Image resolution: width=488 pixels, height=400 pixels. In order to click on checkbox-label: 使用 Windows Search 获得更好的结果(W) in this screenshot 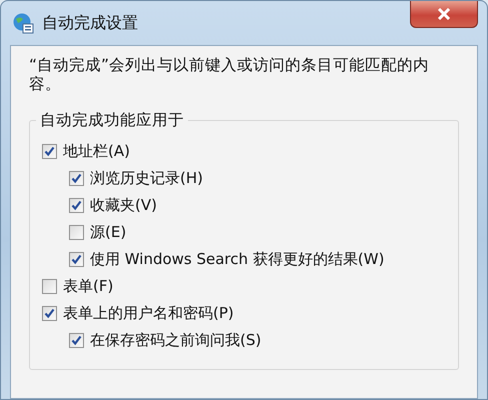, I will do `click(237, 259)`.